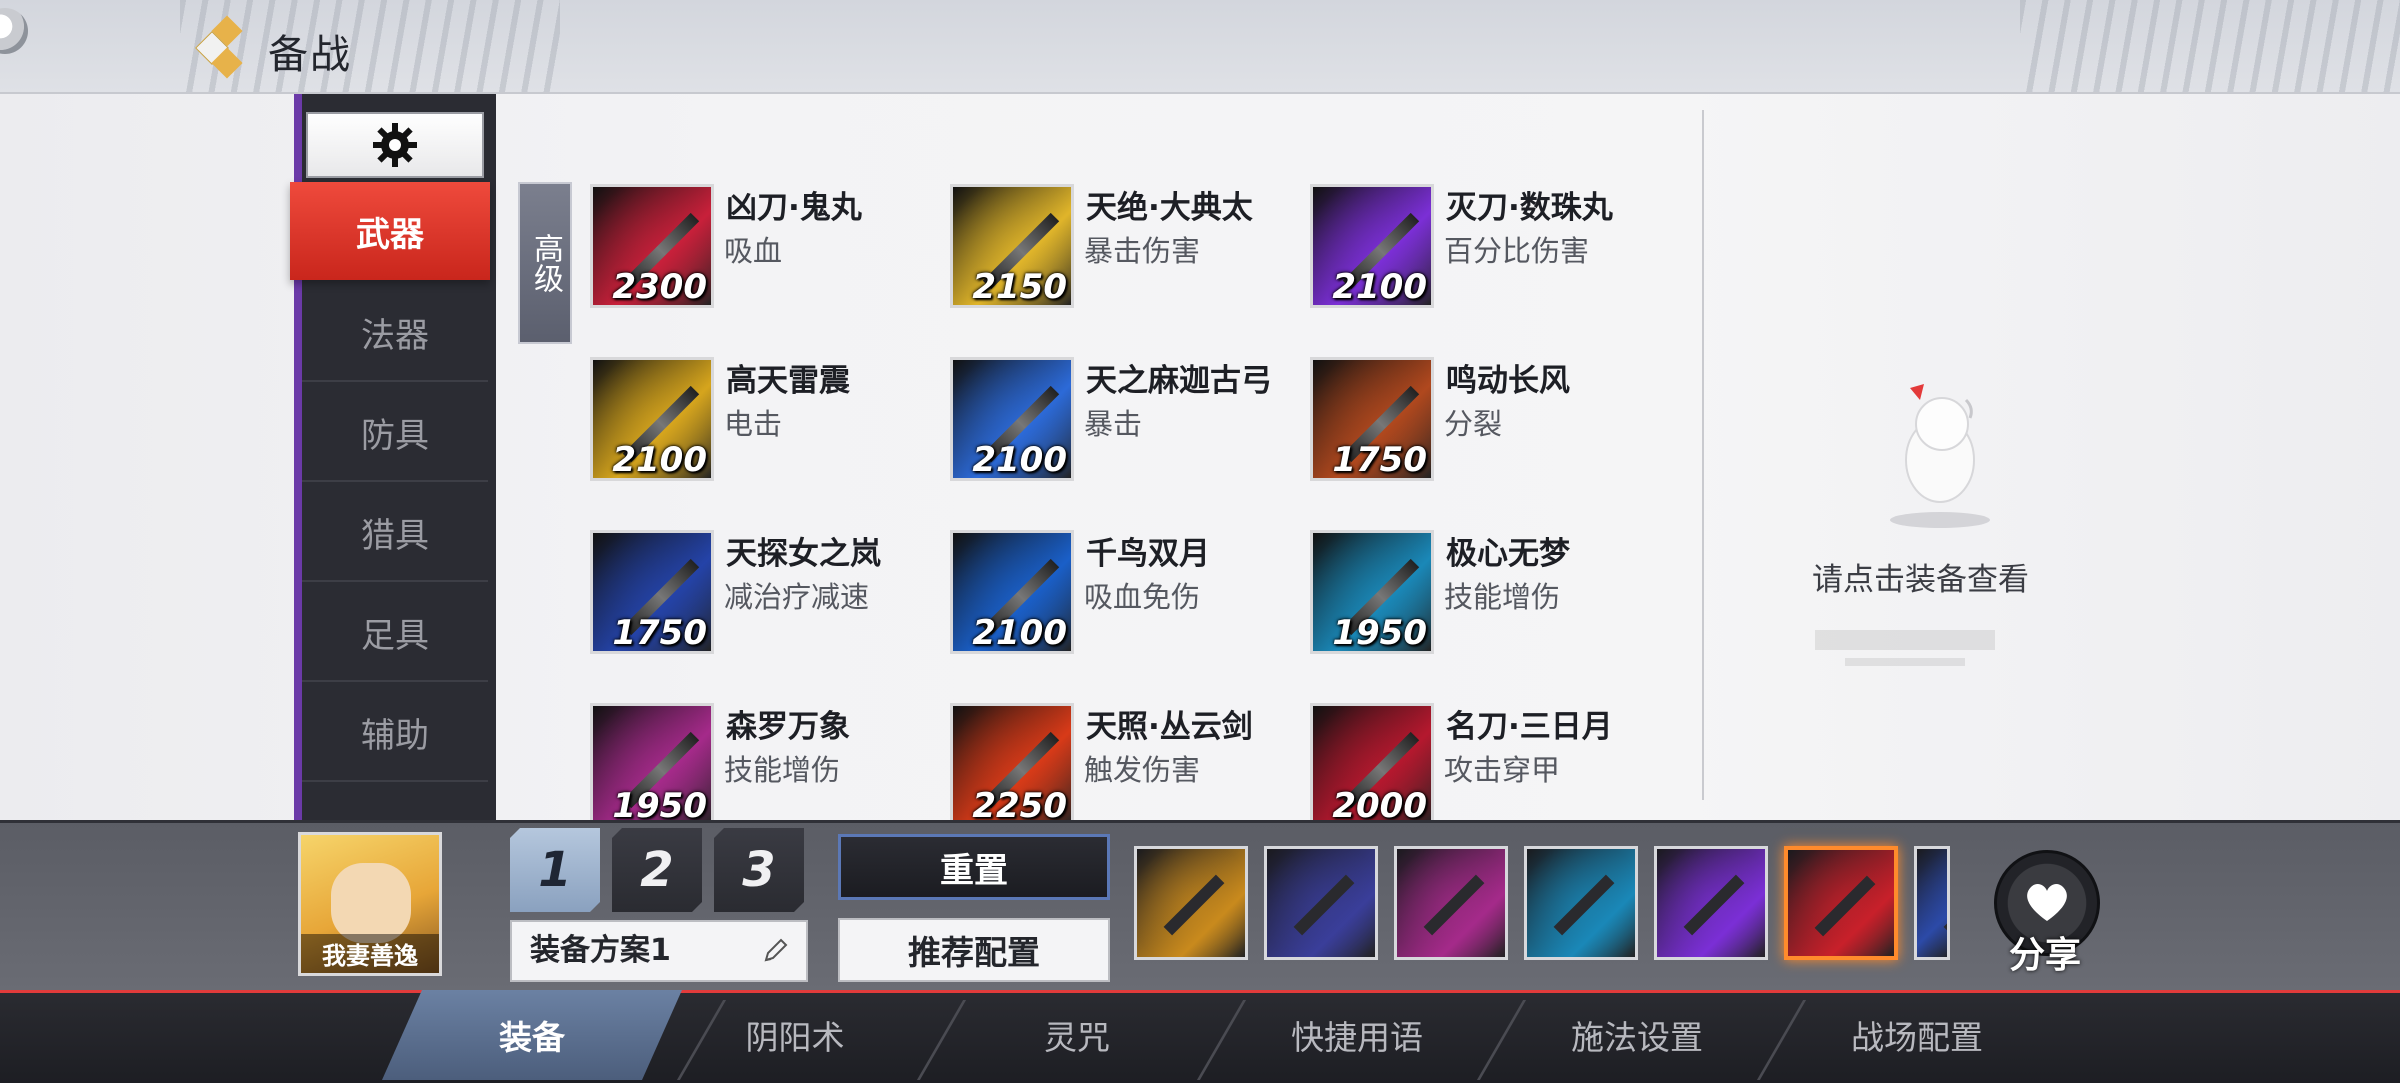 The image size is (2400, 1083). I want to click on recommend-config-button: 推荐配置, so click(974, 950).